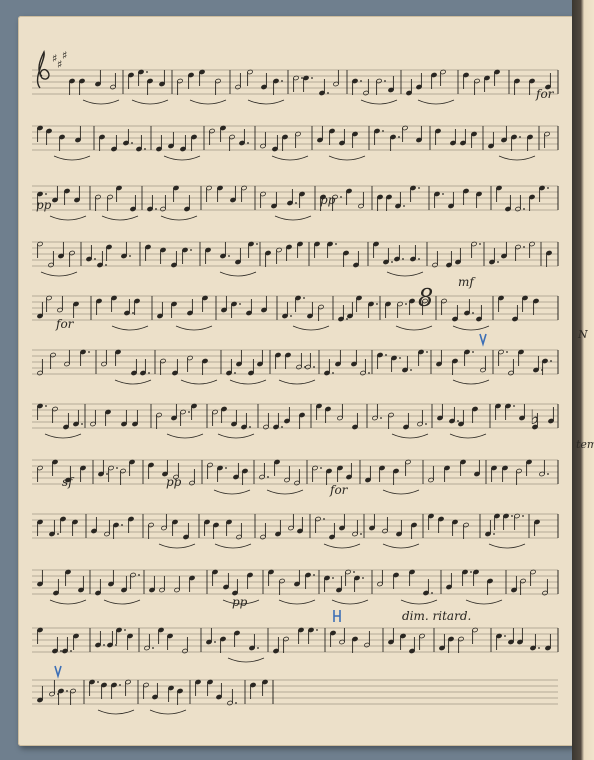 This screenshot has width=594, height=760. Describe the element at coordinates (583, 334) in the screenshot. I see `margin-fragment: N` at that location.